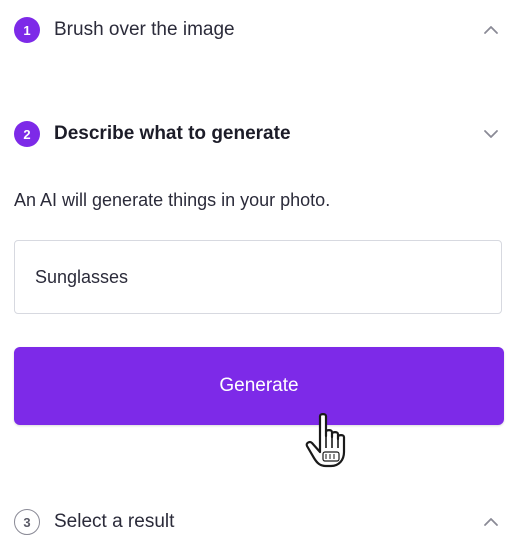  I want to click on step-1-badge: 1, so click(27, 30).